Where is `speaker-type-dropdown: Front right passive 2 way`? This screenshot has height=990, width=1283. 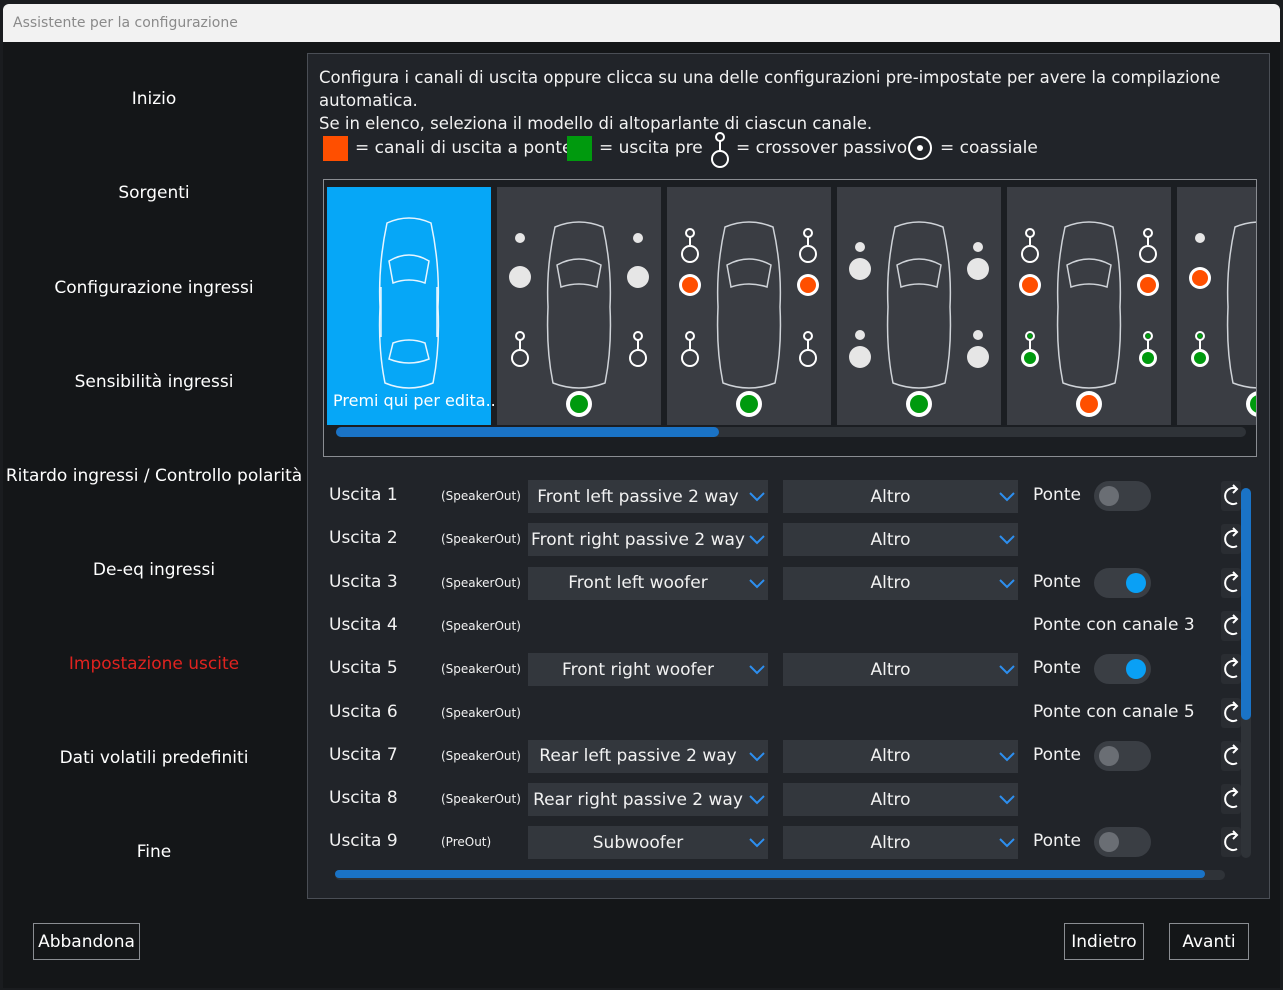
speaker-type-dropdown: Front right passive 2 way is located at coordinates (648, 540).